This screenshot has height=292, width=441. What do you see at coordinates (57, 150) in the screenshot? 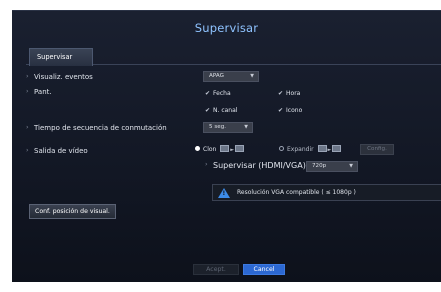
I see `video-output-label: Salida de vídeo` at bounding box center [57, 150].